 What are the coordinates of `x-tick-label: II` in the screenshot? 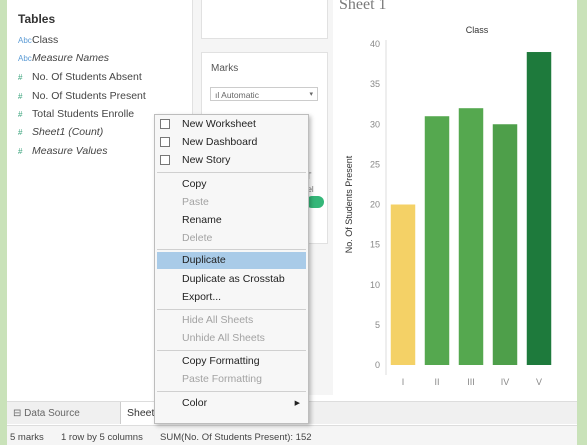 It's located at (436, 382).